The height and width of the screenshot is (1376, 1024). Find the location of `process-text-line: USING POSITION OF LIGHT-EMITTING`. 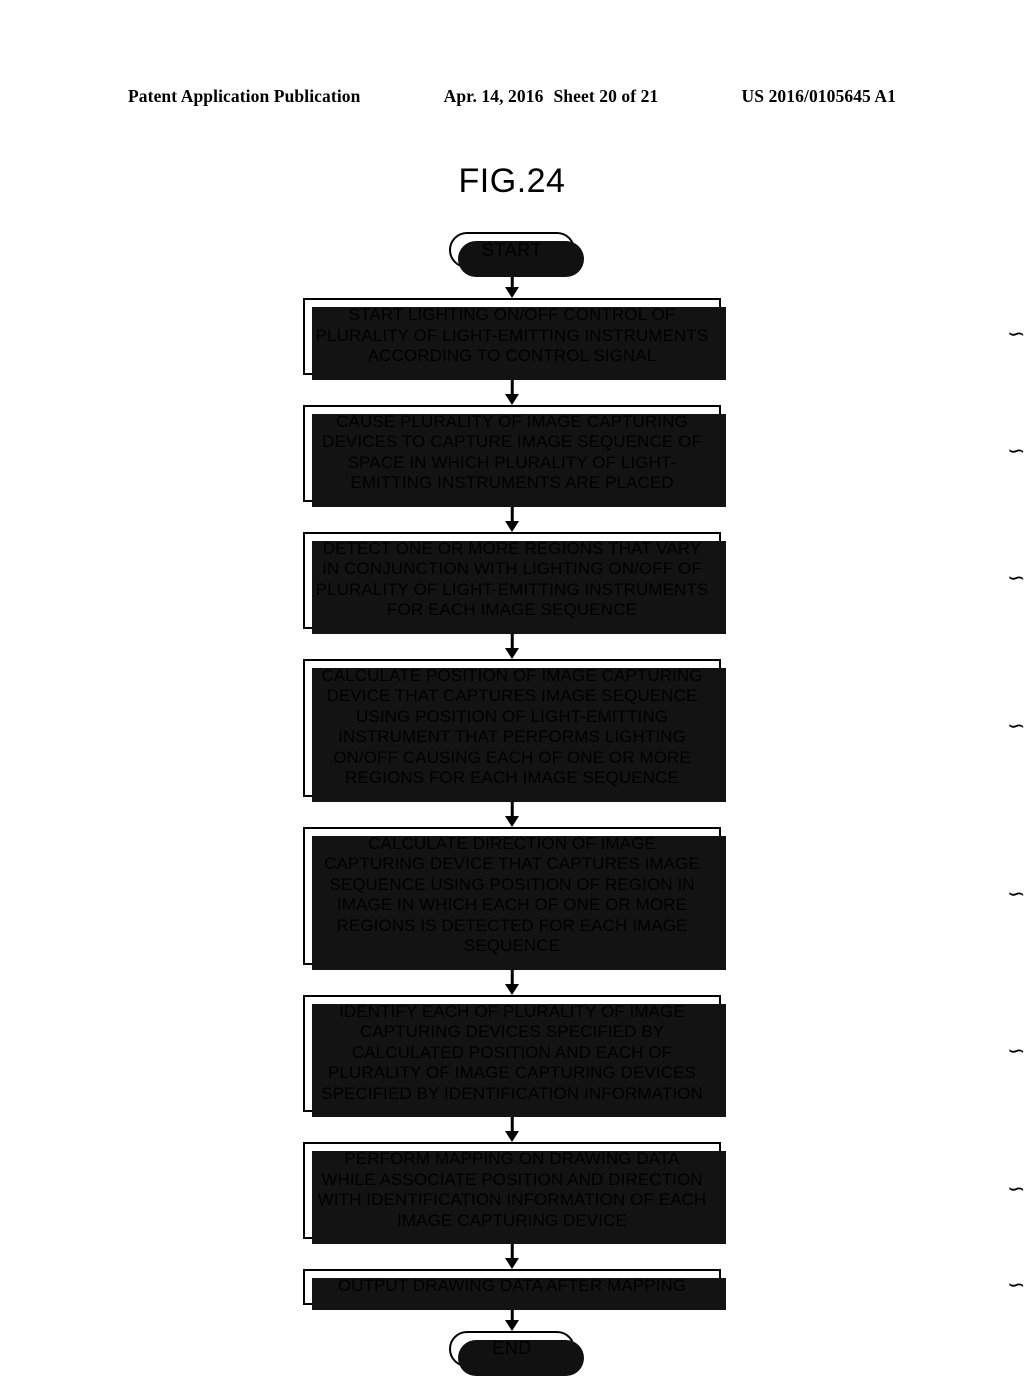

process-text-line: USING POSITION OF LIGHT-EMITTING is located at coordinates (512, 716).